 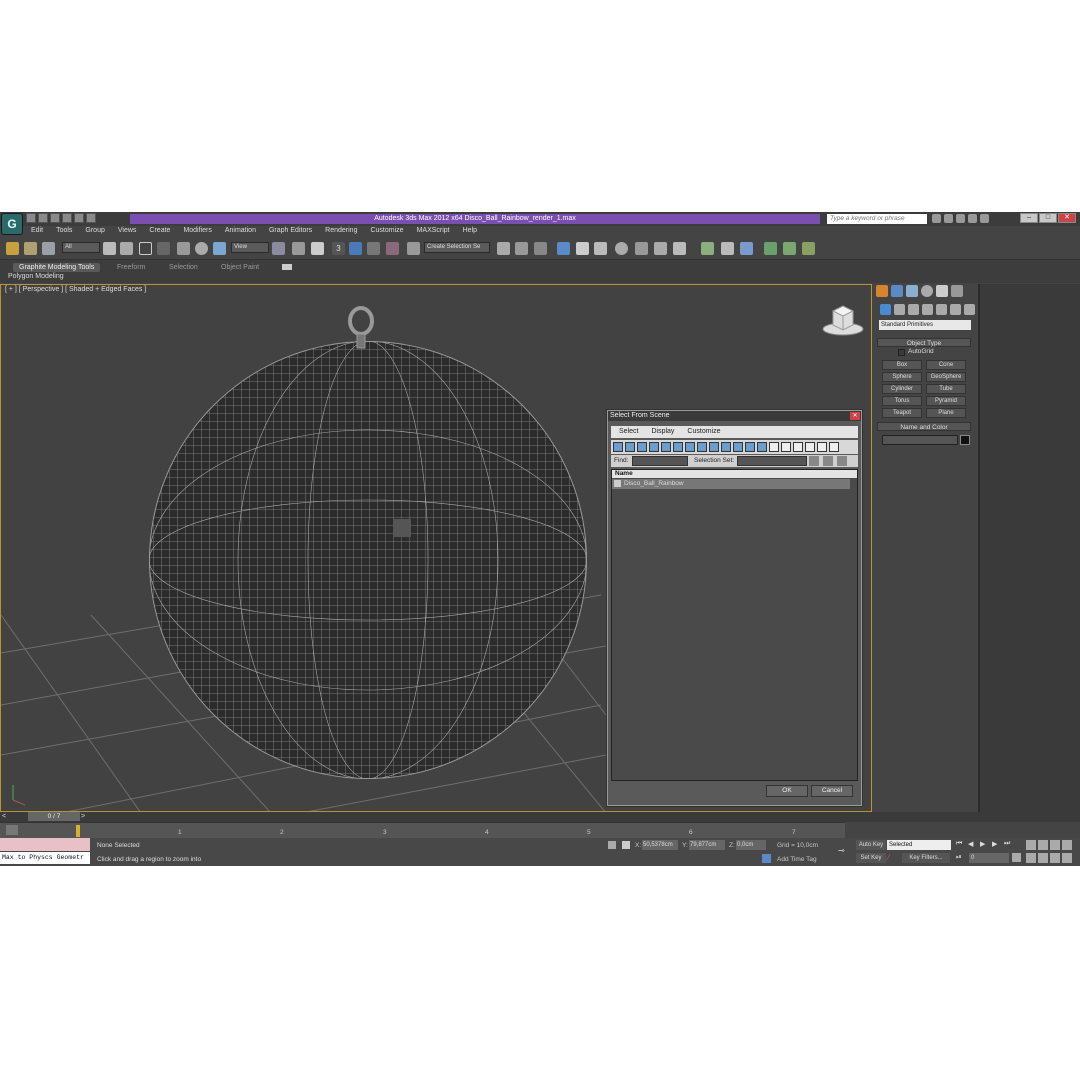 I want to click on render-setup-icon, so click(x=641, y=248).